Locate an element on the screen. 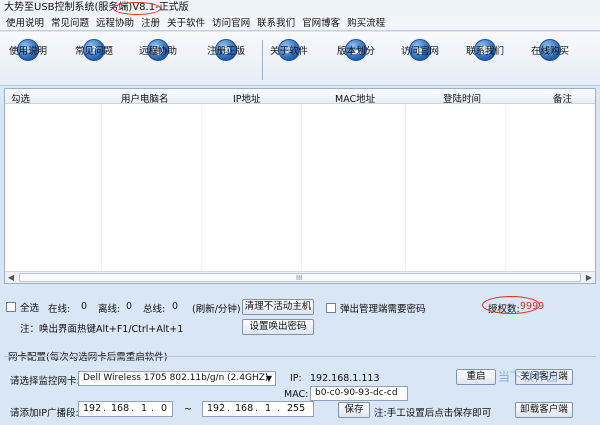 This screenshot has width=600, height=425. nic-selected-value: Dell Wireless 1705 802.11b/g/n (2.4GHZ) is located at coordinates (176, 378).